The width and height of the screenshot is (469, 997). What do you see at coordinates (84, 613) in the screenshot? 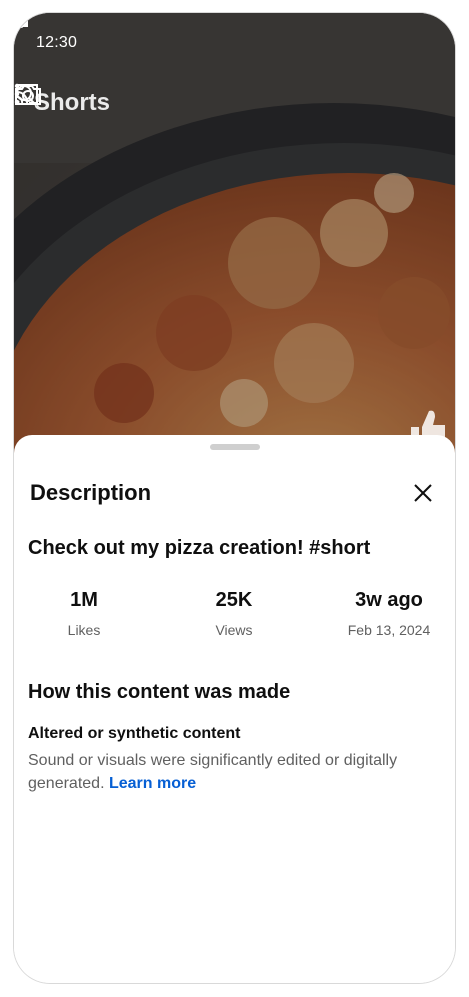
I see `stat-likes: 1M Likes` at bounding box center [84, 613].